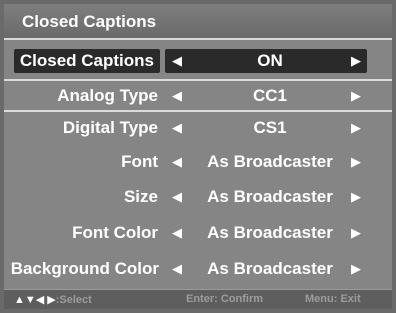  I want to click on menu-row-digital-type: Digital Type ◀ CS1 ▶, so click(198, 128).